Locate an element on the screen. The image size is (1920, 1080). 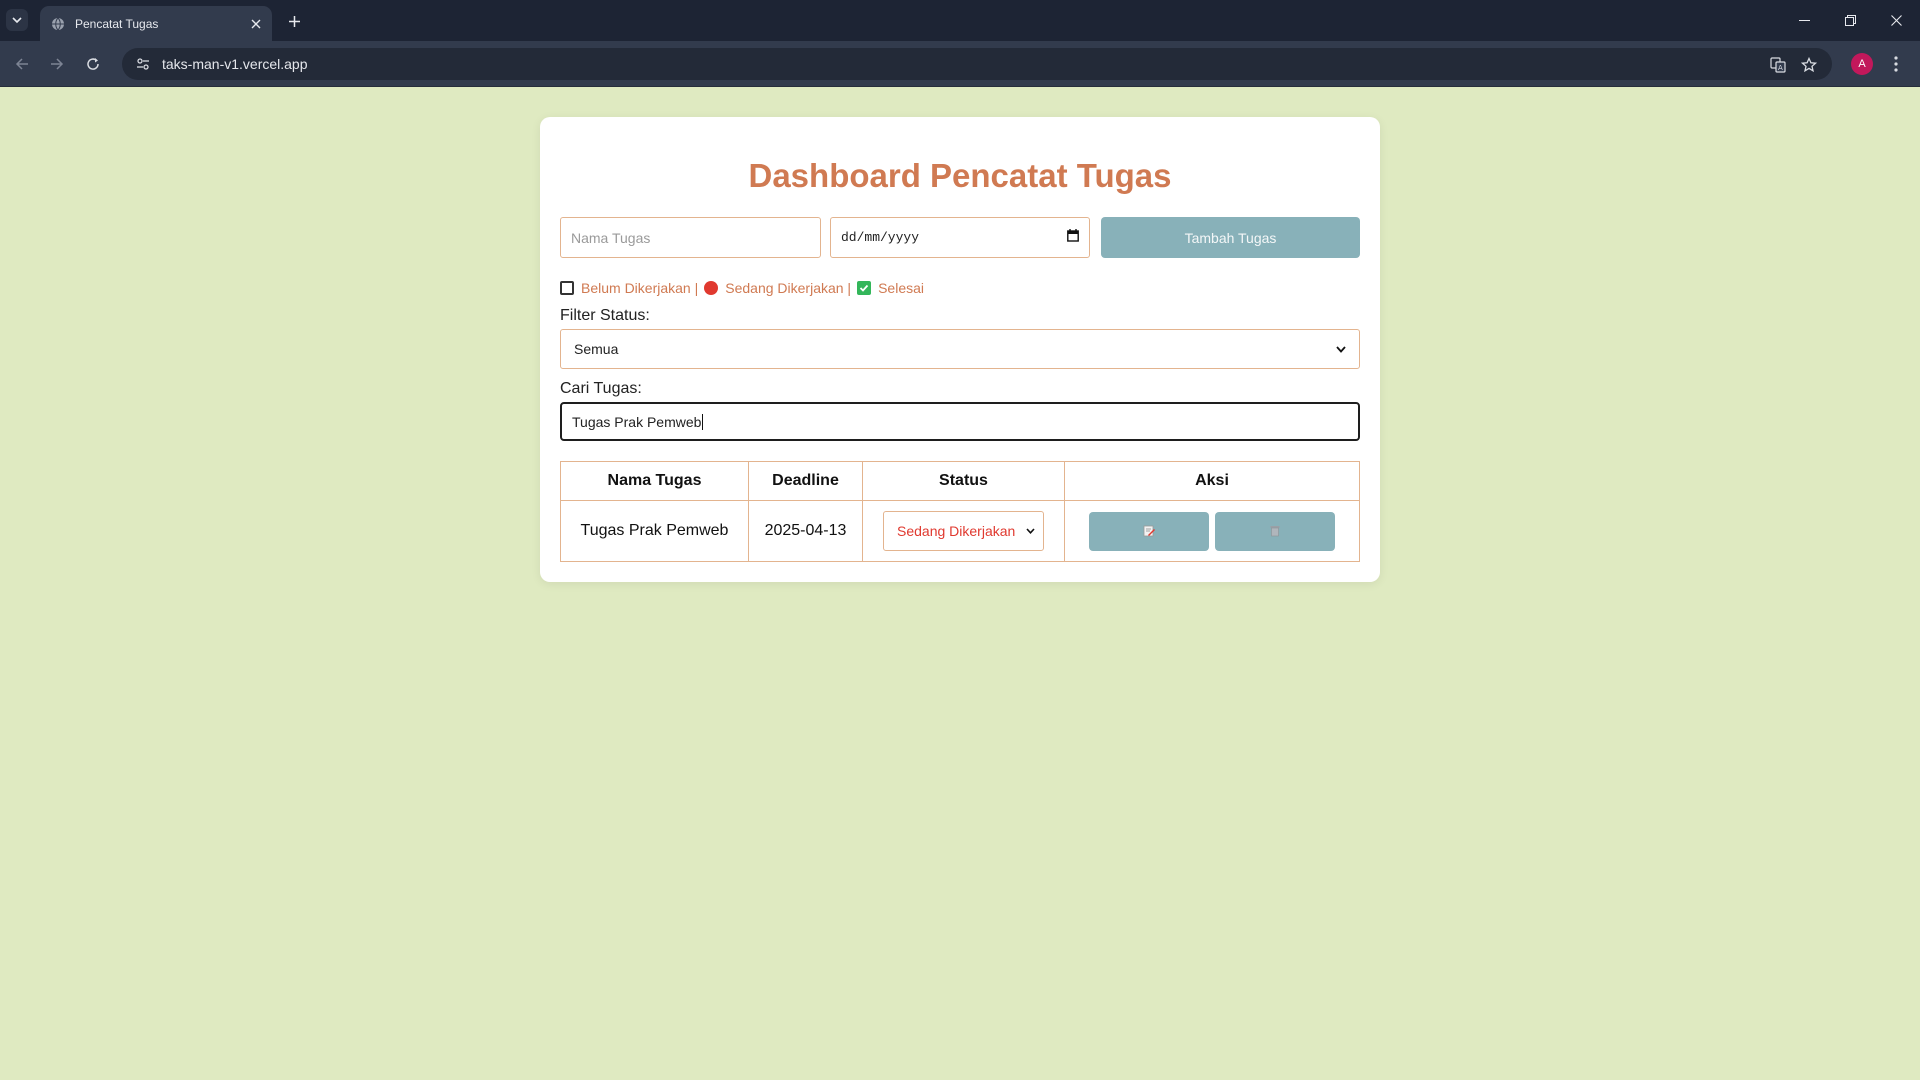
text-caret is located at coordinates (703, 421).